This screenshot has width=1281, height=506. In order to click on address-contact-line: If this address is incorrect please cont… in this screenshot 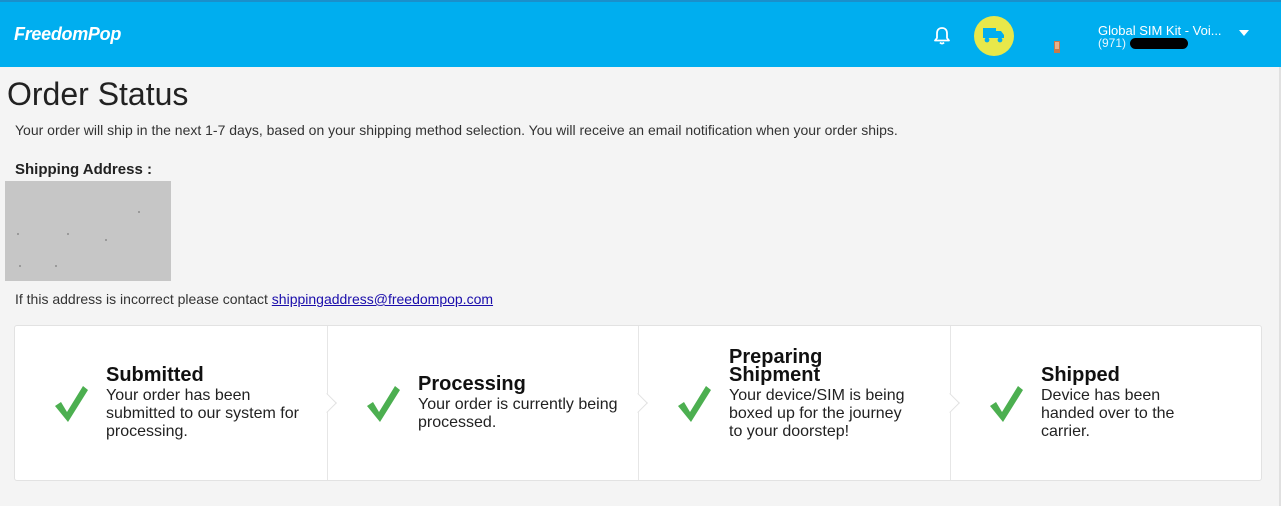, I will do `click(254, 299)`.